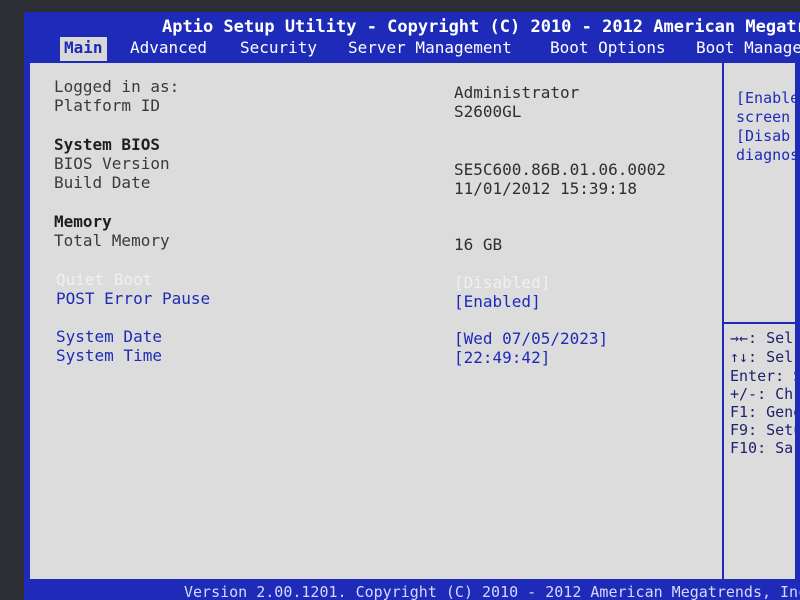 The width and height of the screenshot is (800, 600). Describe the element at coordinates (608, 49) in the screenshot. I see `tab-boot-options: Boot Options` at that location.